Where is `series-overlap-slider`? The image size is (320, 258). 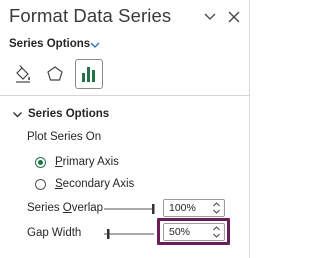 series-overlap-slider is located at coordinates (130, 209).